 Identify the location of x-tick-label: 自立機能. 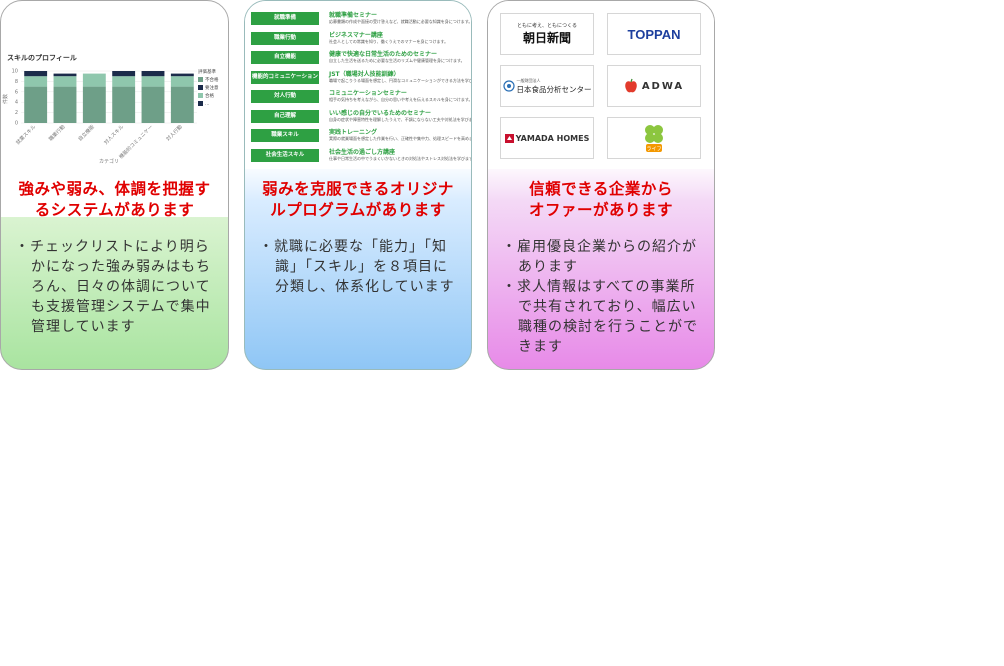
(86, 132).